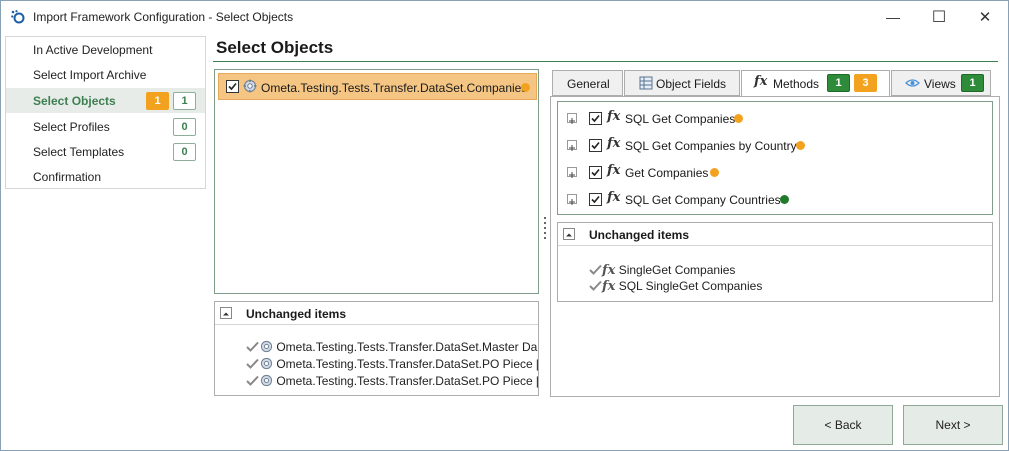 The height and width of the screenshot is (451, 1009). I want to click on method-item: fx SQL Get Companies, so click(775, 119).